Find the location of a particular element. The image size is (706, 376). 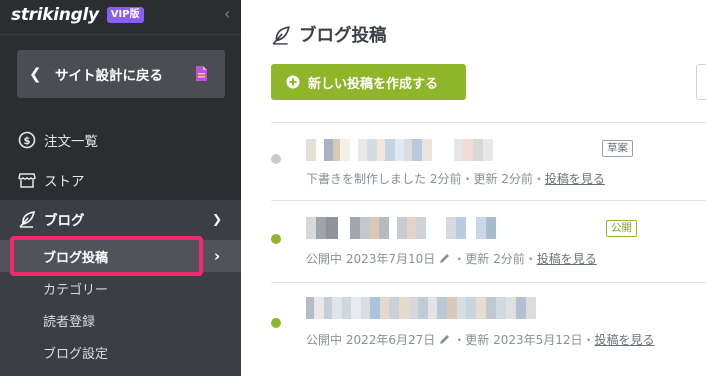

post-meta-text: 公開中 2022年6月27日 is located at coordinates (371, 340).